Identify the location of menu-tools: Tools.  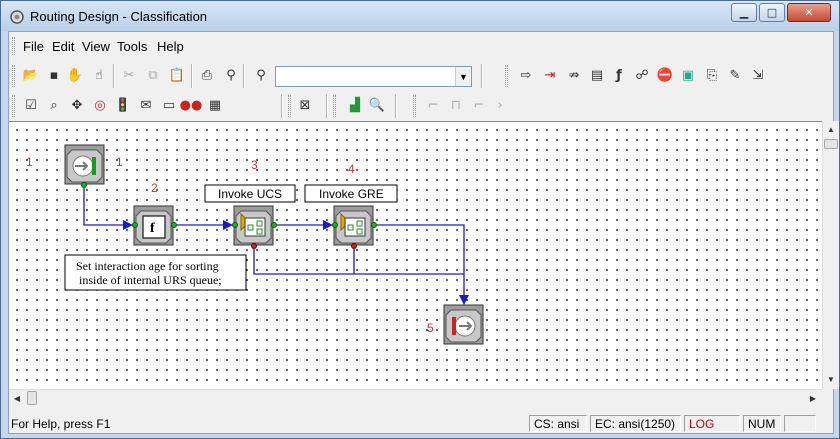
(132, 46).